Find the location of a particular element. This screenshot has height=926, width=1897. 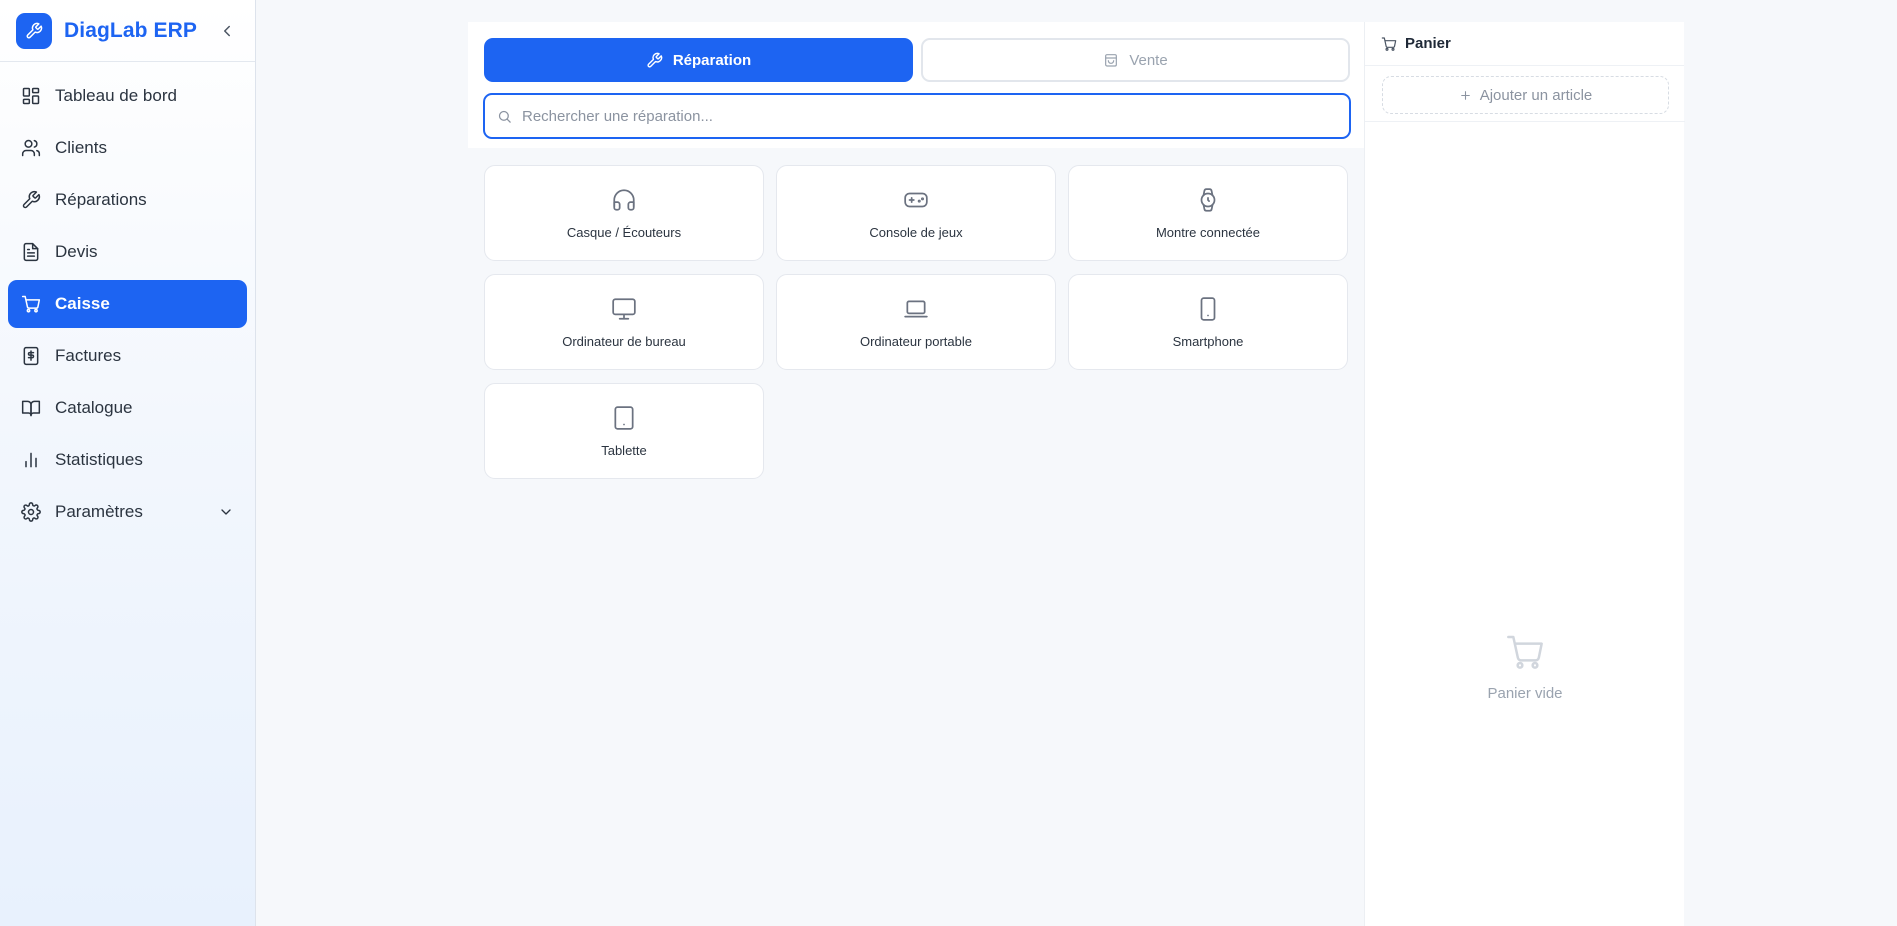

laptop-icon is located at coordinates (916, 309).